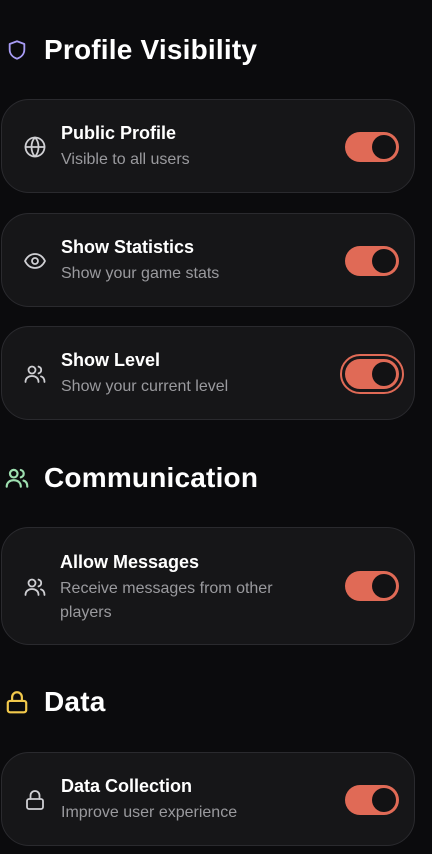 This screenshot has width=432, height=854. I want to click on section-title: Profile Visibility, so click(151, 49).